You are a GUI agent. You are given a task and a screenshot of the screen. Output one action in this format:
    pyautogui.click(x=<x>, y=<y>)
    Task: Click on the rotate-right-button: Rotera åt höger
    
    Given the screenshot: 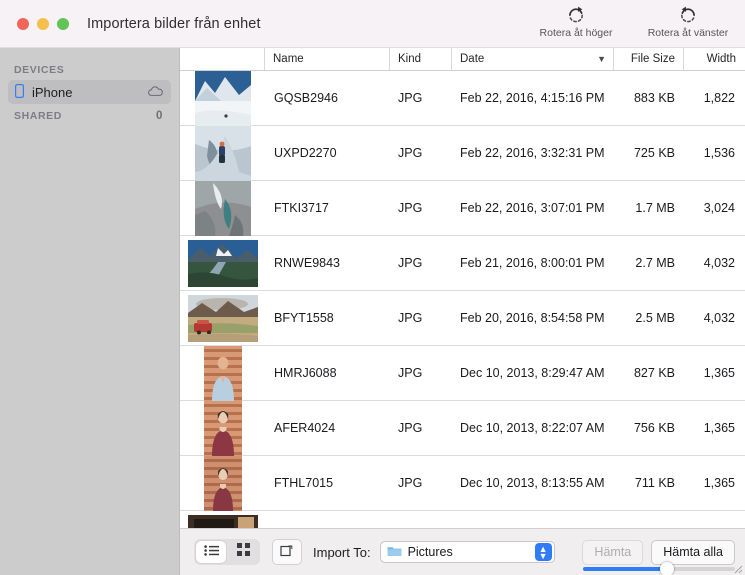 What is the action you would take?
    pyautogui.click(x=576, y=21)
    